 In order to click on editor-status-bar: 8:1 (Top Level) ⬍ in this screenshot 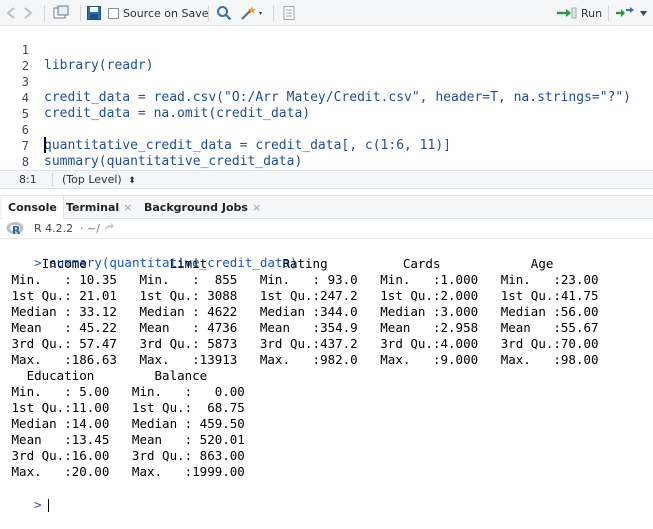, I will do `click(326, 179)`.